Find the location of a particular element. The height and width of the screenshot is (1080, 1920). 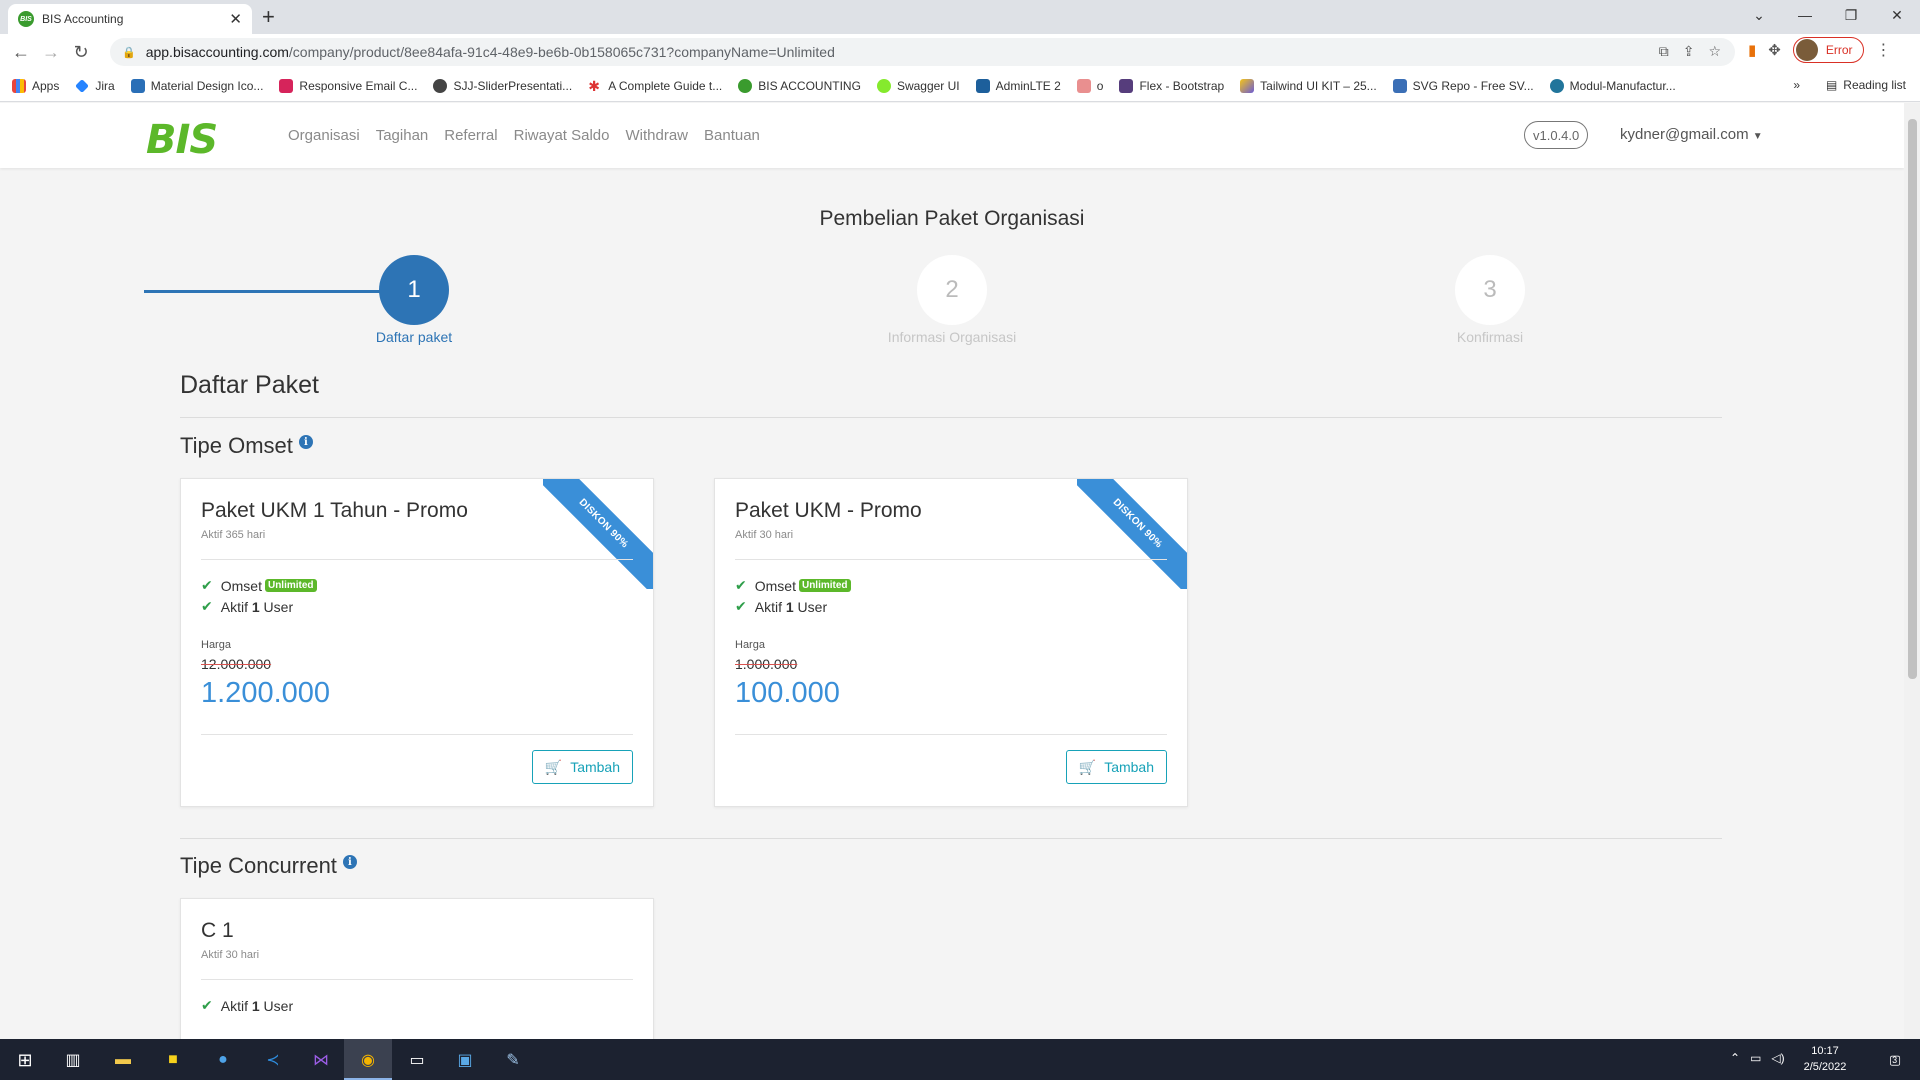

reading-list-button: ▤ Reading list is located at coordinates (1866, 85).